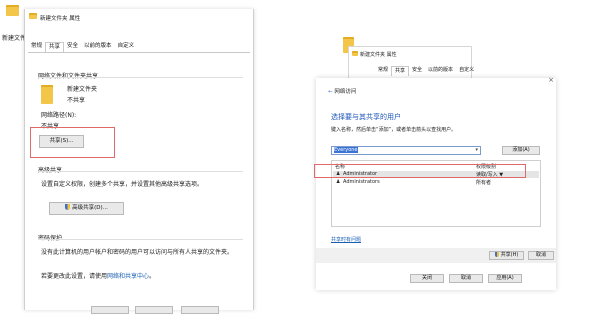  Describe the element at coordinates (345, 92) in the screenshot. I see `dialog-caption-text: 网络访问` at that location.